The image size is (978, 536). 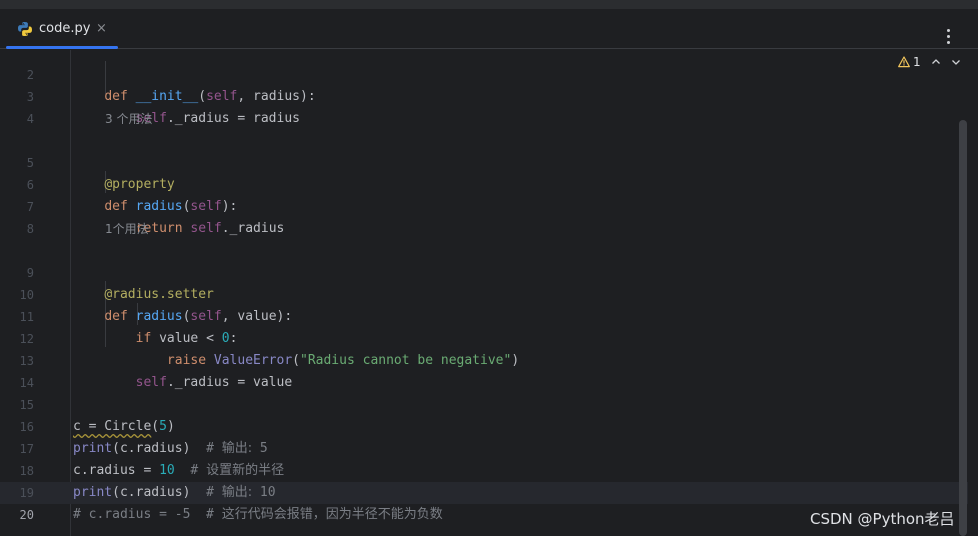 What do you see at coordinates (480, 315) in the screenshot?
I see `code-line: 11 if value < 0:` at bounding box center [480, 315].